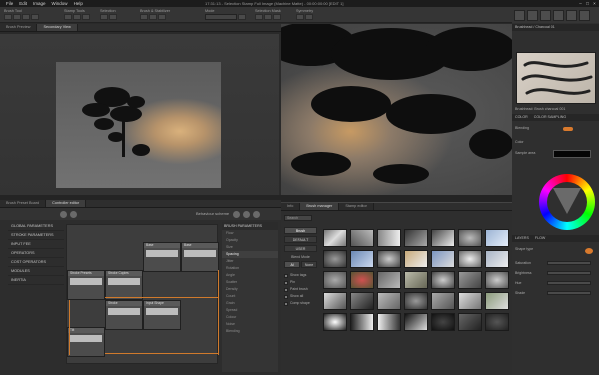 The height and width of the screenshot is (375, 599). What do you see at coordinates (250, 261) in the screenshot?
I see `param-item: Jitter` at bounding box center [250, 261].